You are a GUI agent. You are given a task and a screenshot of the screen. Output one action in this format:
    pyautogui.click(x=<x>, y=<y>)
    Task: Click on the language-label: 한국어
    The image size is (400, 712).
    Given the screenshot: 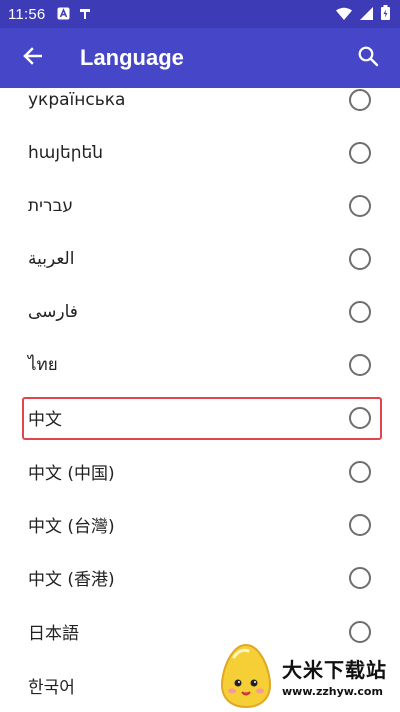 What is the action you would take?
    pyautogui.click(x=51, y=688)
    